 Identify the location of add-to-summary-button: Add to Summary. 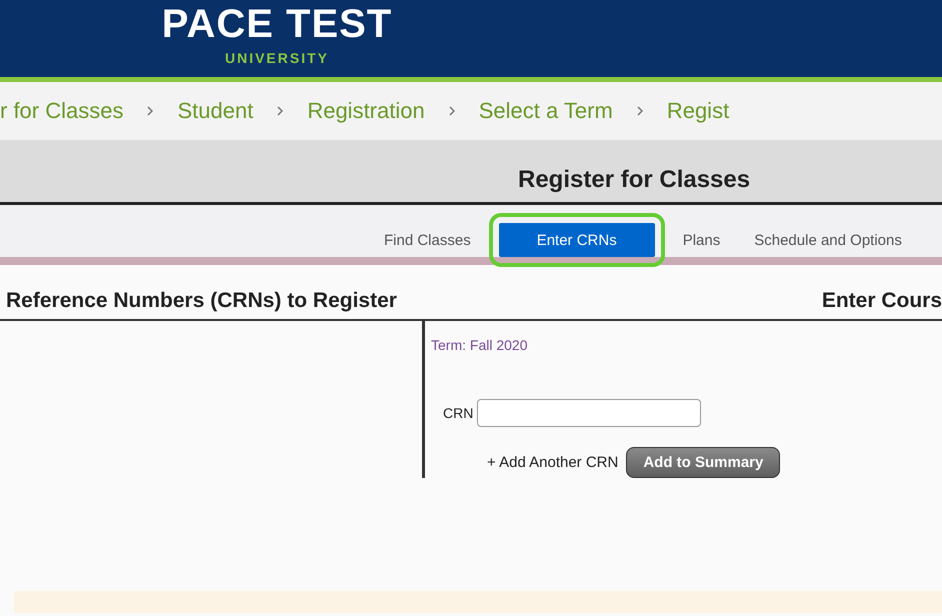
(703, 462).